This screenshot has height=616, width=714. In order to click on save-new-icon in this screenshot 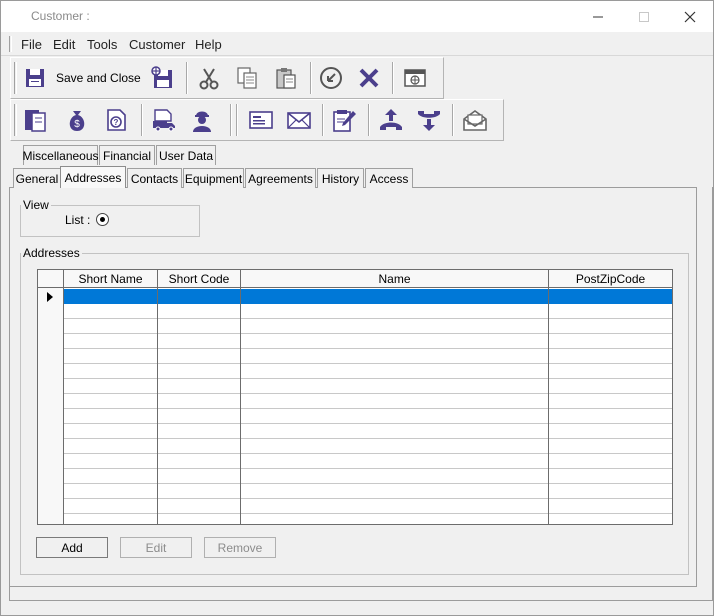, I will do `click(161, 77)`.